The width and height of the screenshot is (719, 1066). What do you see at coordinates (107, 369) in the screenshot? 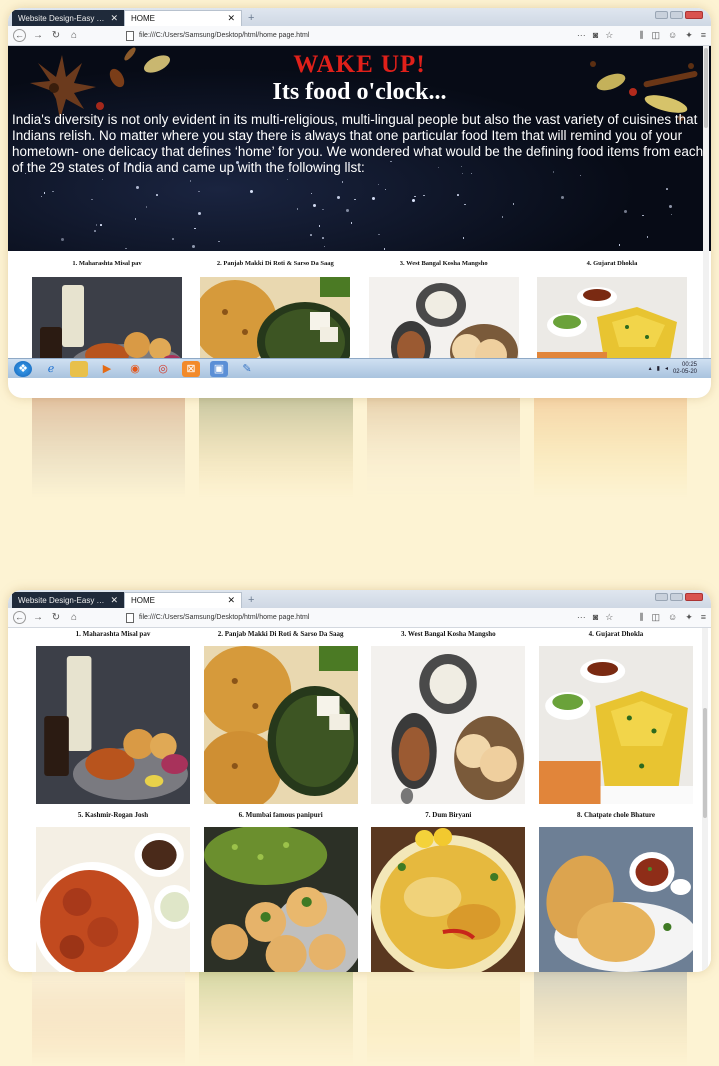
I see `media-player-icon: ▶` at bounding box center [107, 369].